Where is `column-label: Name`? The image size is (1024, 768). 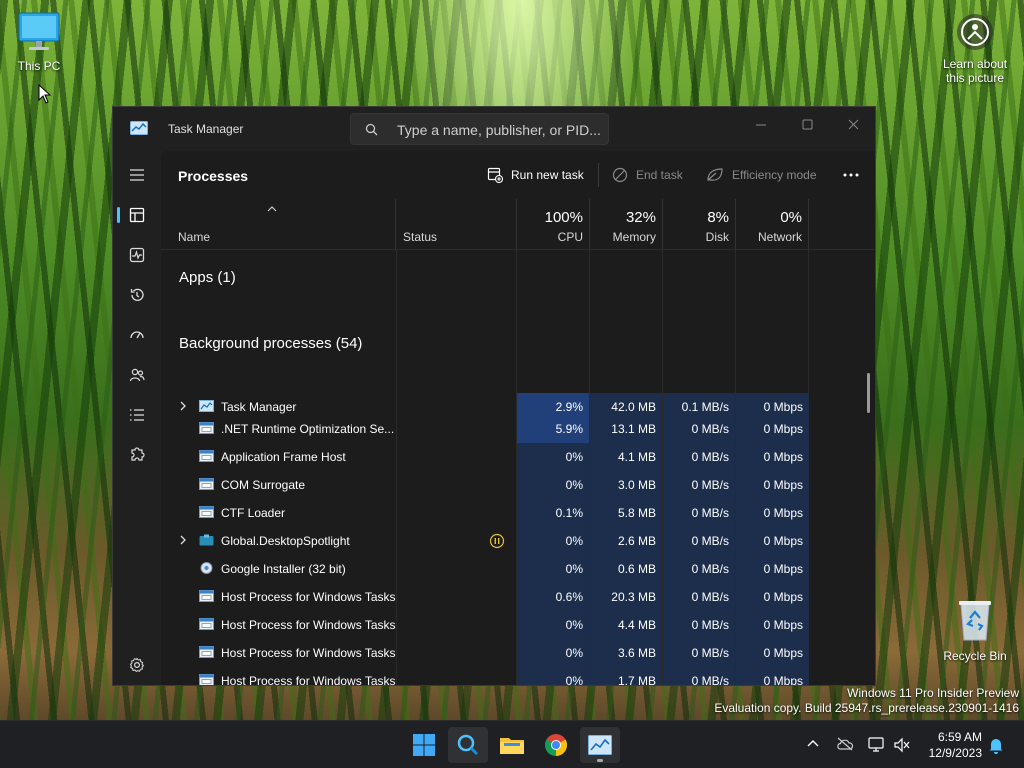
column-label: Name is located at coordinates (194, 237).